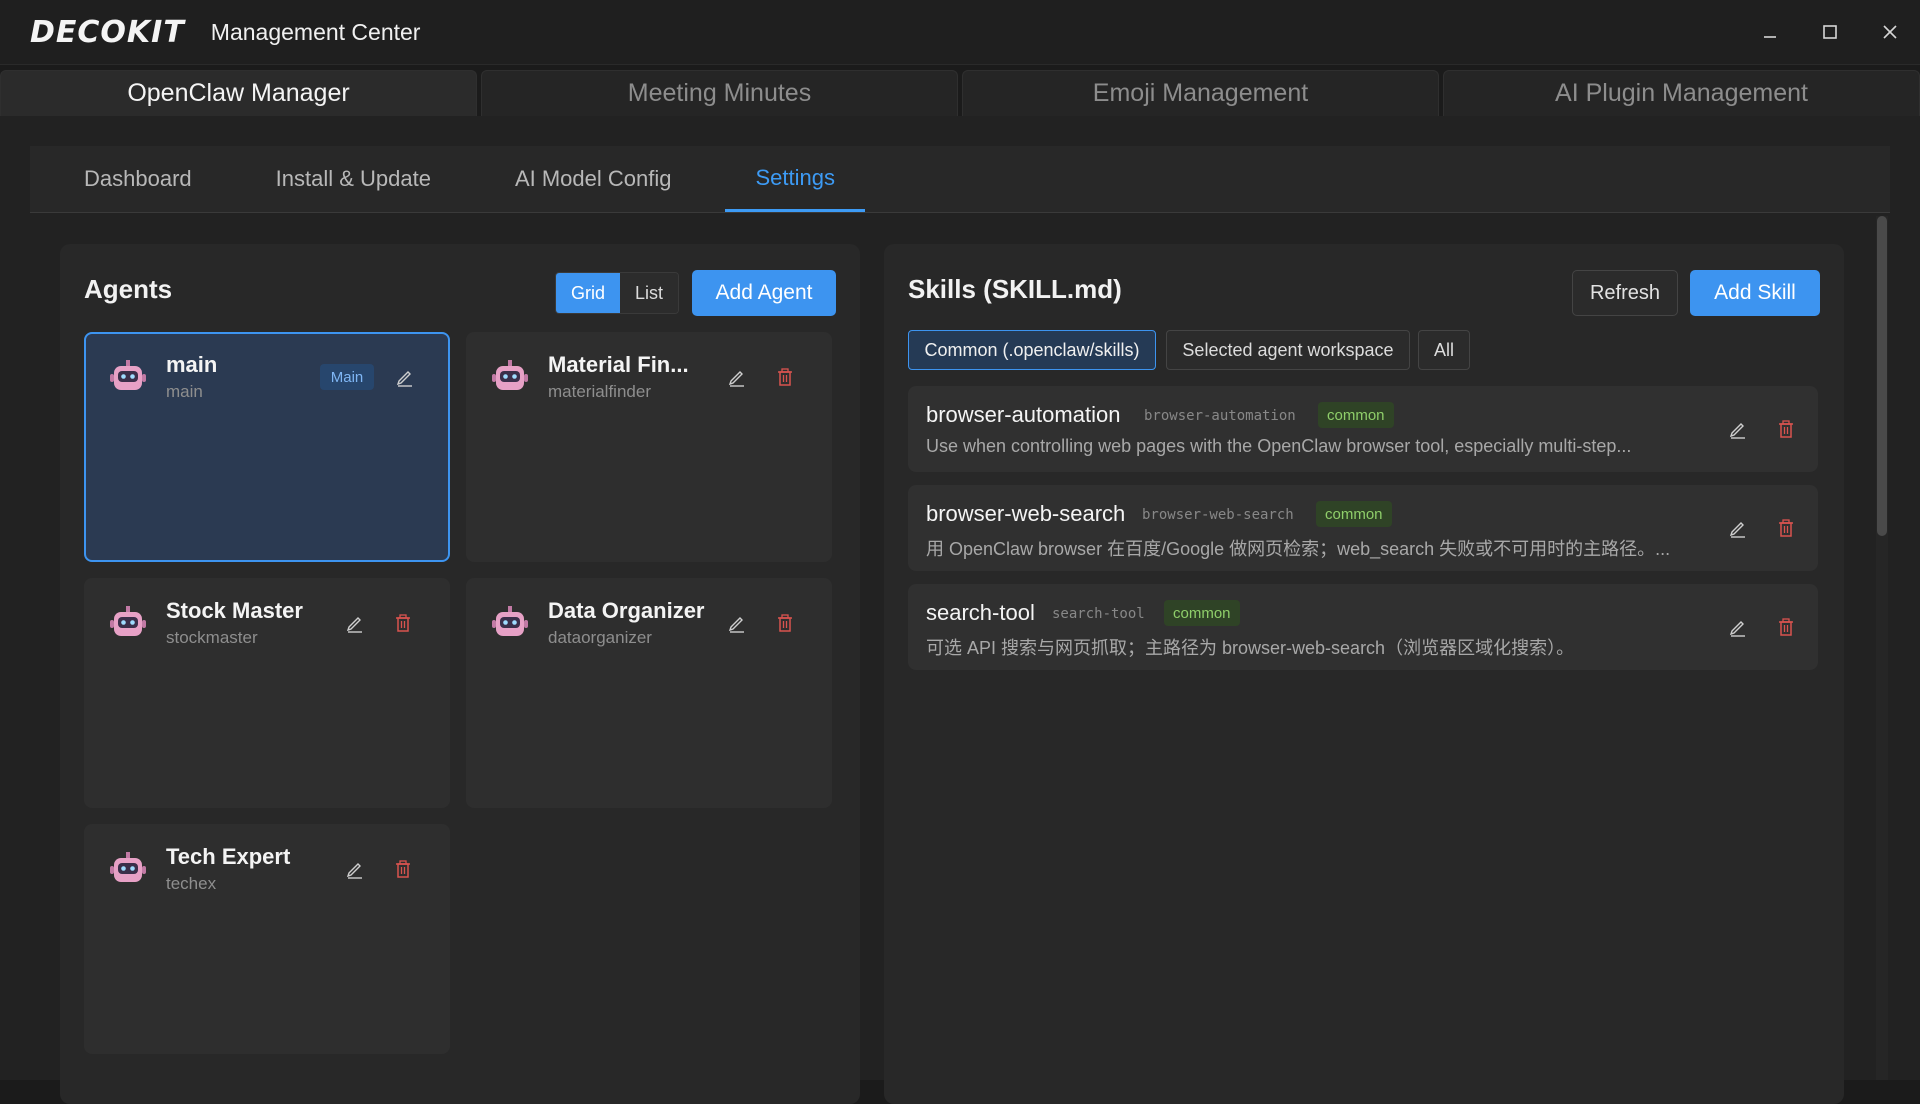 The image size is (1920, 1104). Describe the element at coordinates (267, 693) in the screenshot. I see `agent-card-stockmaster: Stock Master stockmaster` at that location.